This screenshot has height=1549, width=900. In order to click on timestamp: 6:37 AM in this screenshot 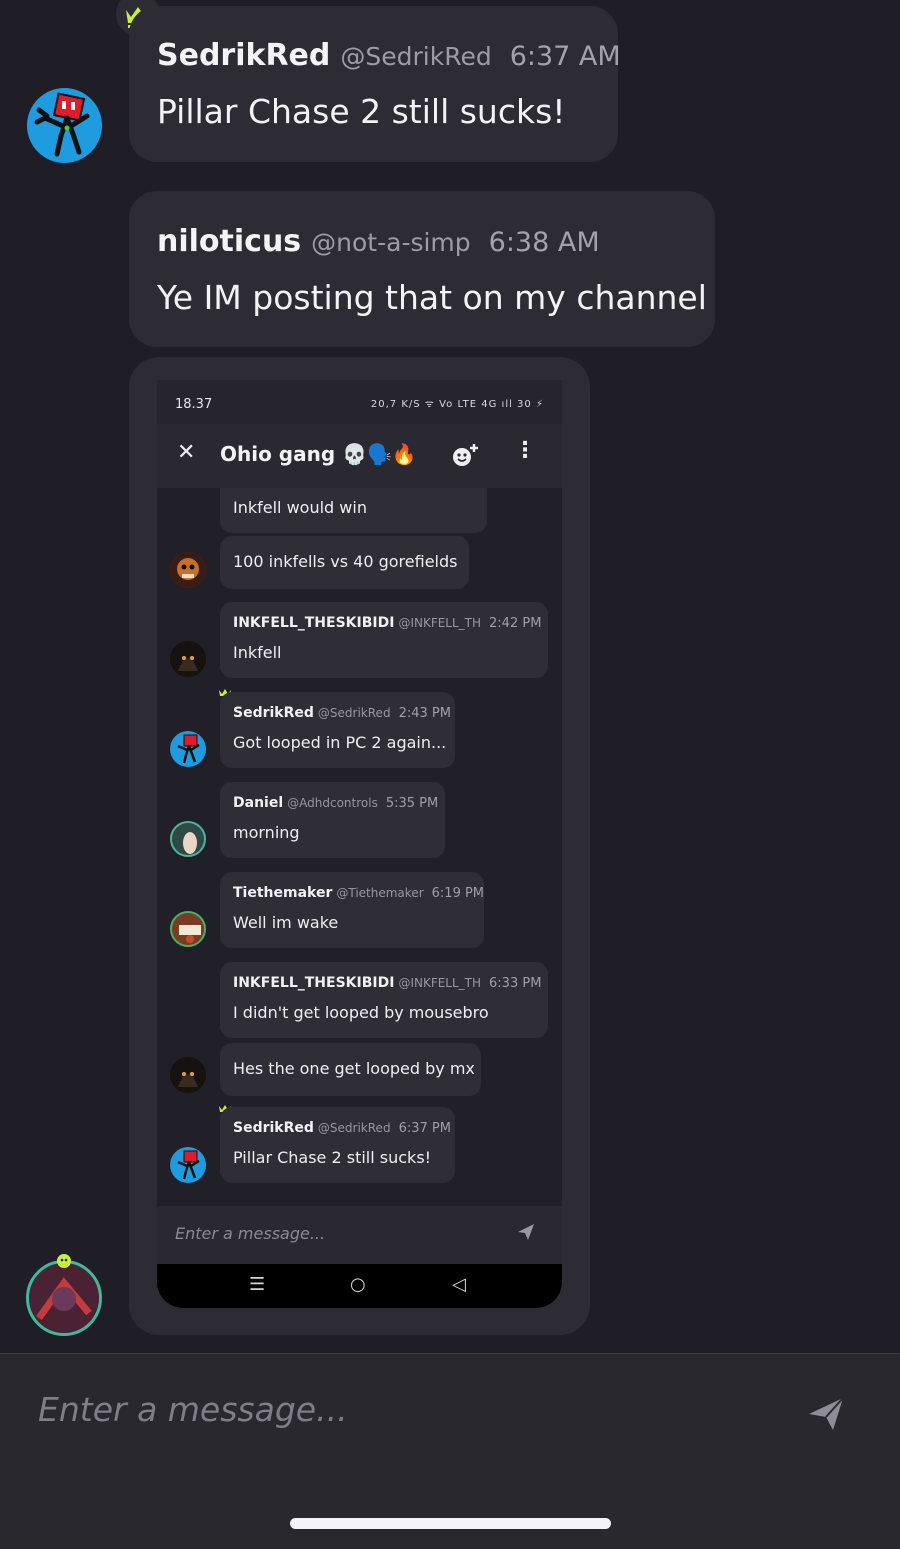, I will do `click(565, 56)`.